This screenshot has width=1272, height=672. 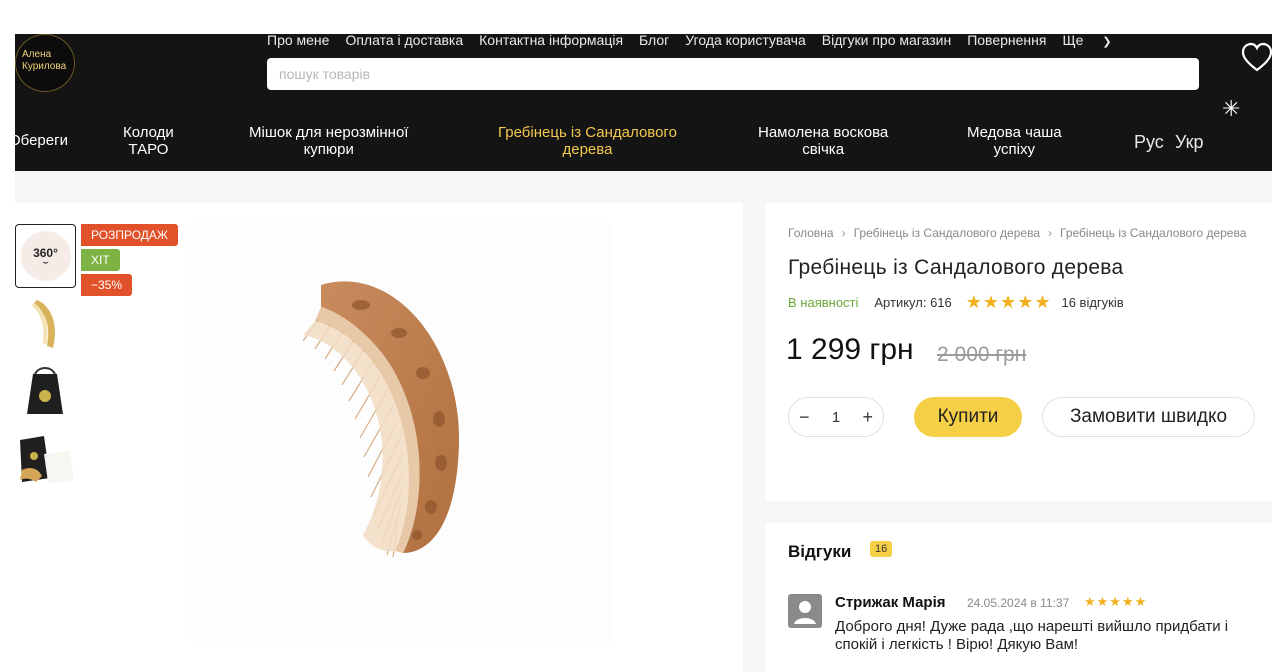 I want to click on review-stars: ★★★★★, so click(x=1116, y=601).